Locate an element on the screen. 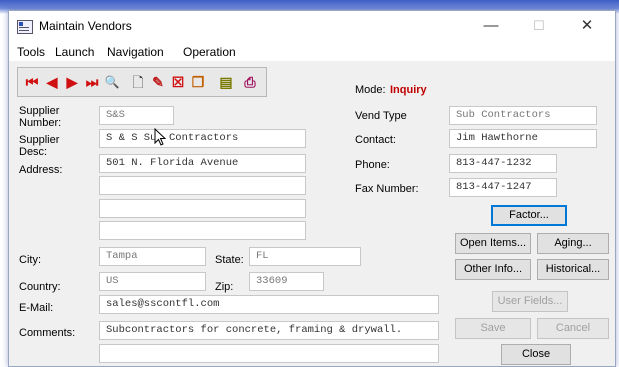  fax-number-label: Fax Number: is located at coordinates (387, 189).